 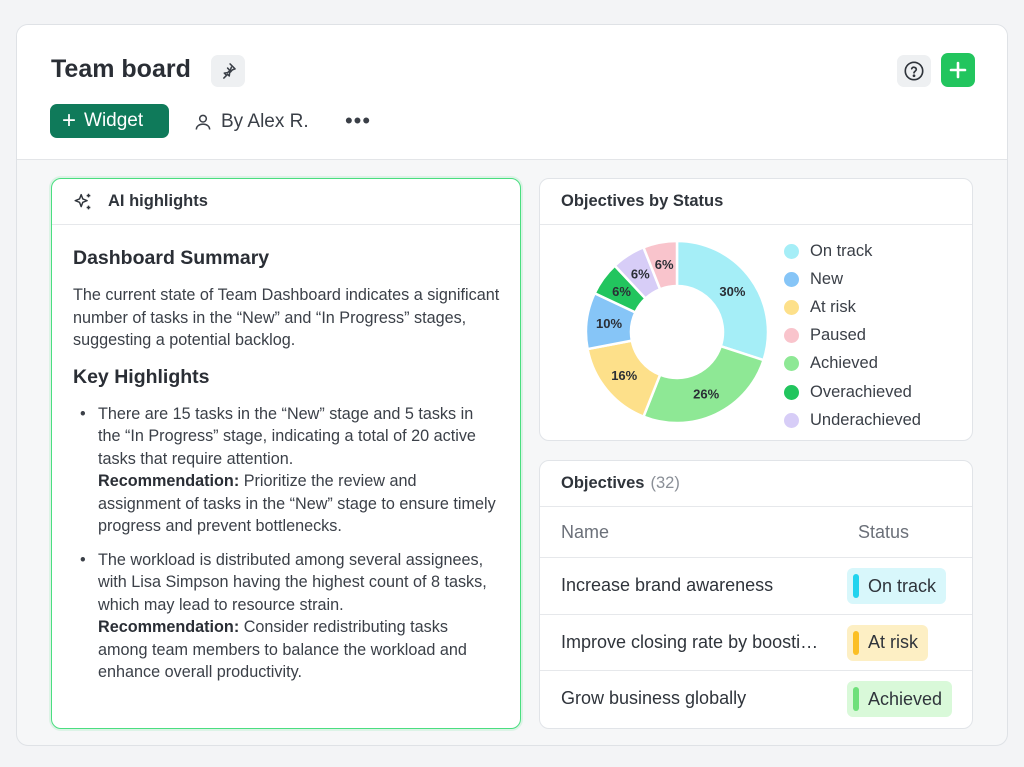 I want to click on status-label: On track, so click(x=902, y=585).